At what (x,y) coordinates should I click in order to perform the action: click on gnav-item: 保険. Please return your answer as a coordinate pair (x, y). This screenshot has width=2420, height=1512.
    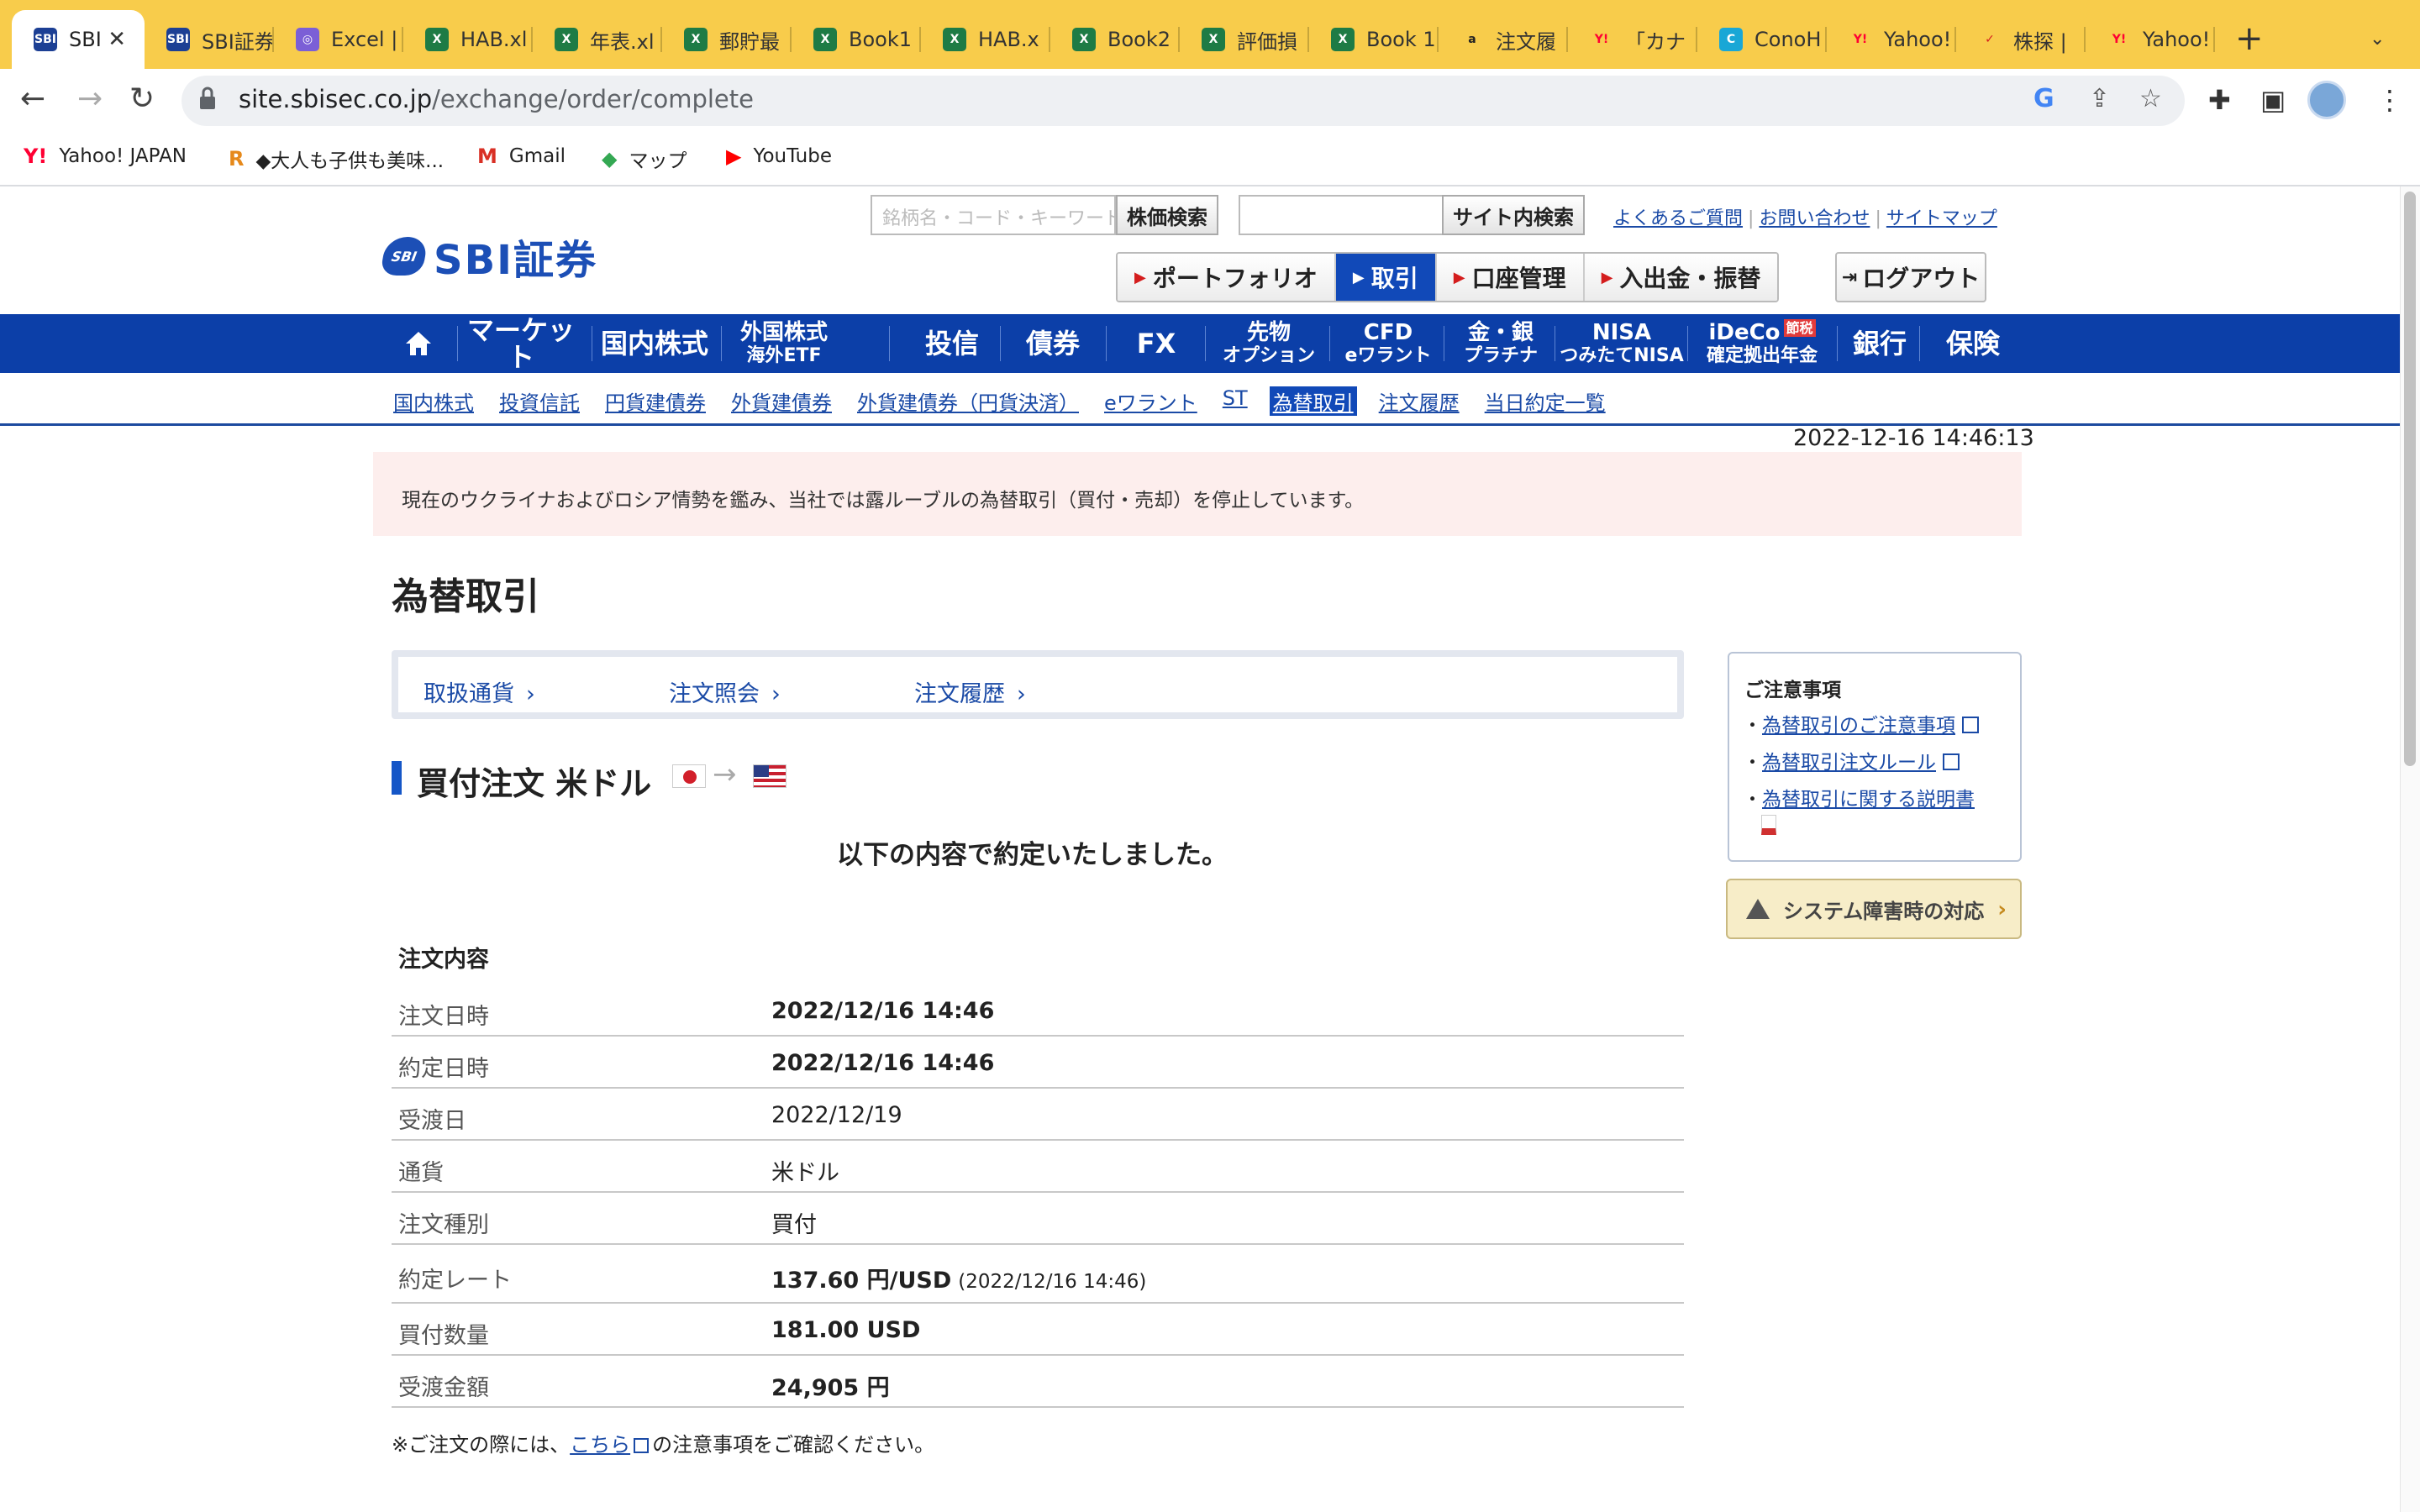
    Looking at the image, I should click on (1973, 343).